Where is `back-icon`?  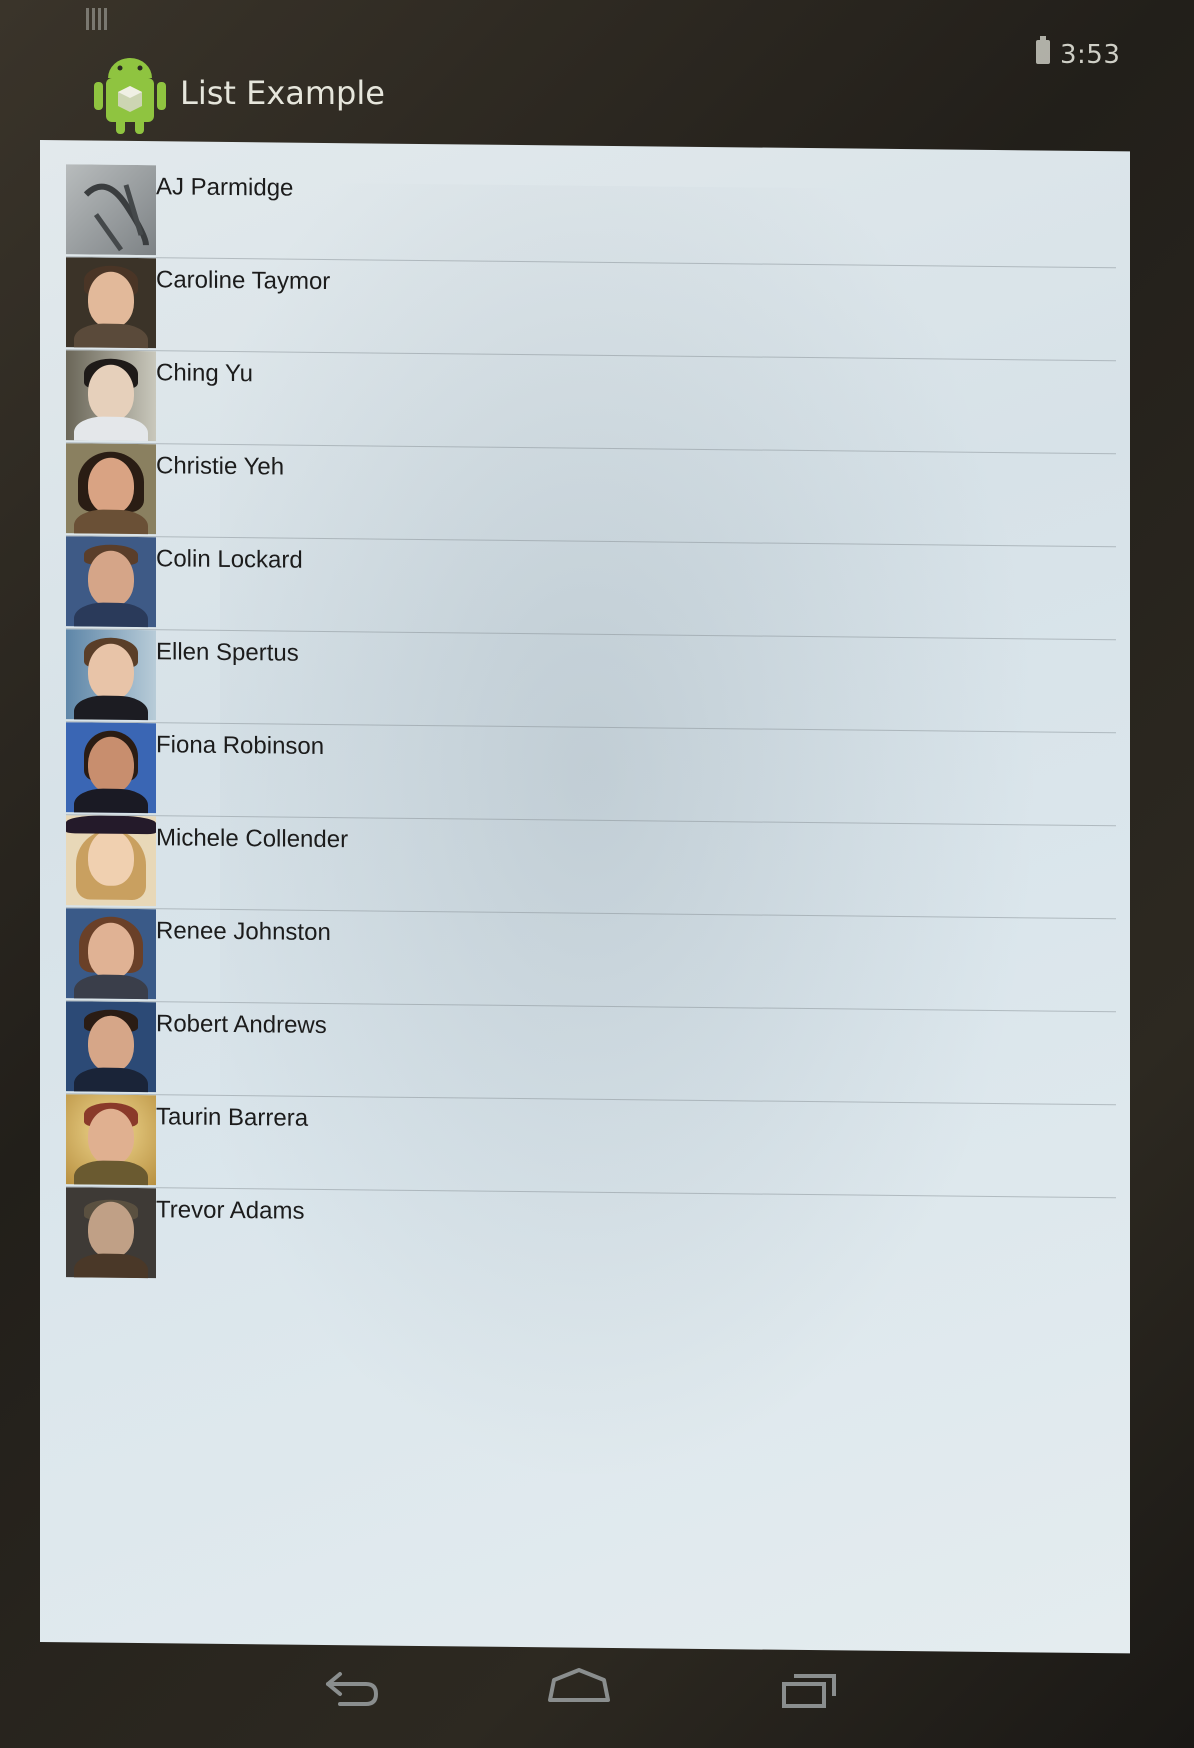 back-icon is located at coordinates (351, 1689).